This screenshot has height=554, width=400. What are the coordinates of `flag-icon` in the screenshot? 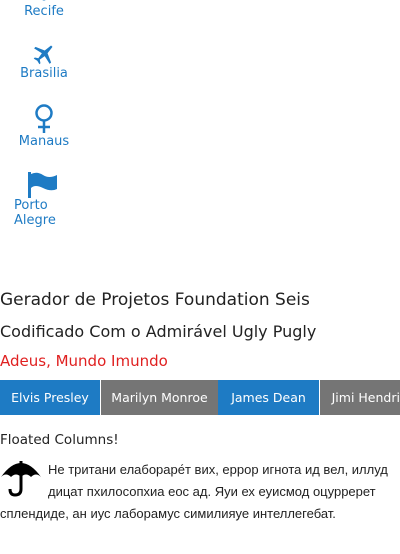 It's located at (42, 185).